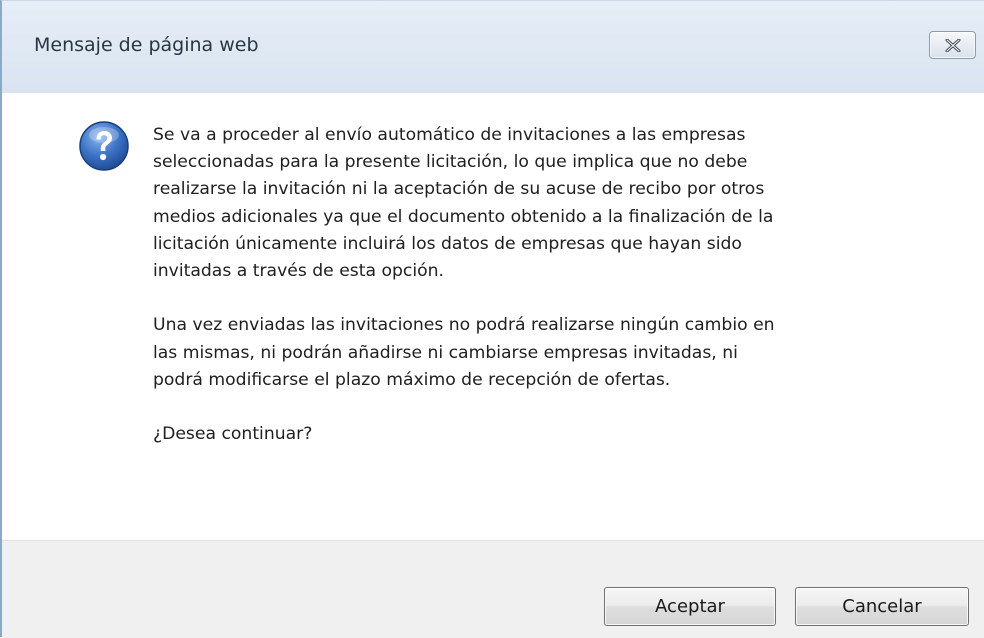 This screenshot has width=984, height=638. Describe the element at coordinates (493, 47) in the screenshot. I see `title-bar: Mensaje de página web` at that location.